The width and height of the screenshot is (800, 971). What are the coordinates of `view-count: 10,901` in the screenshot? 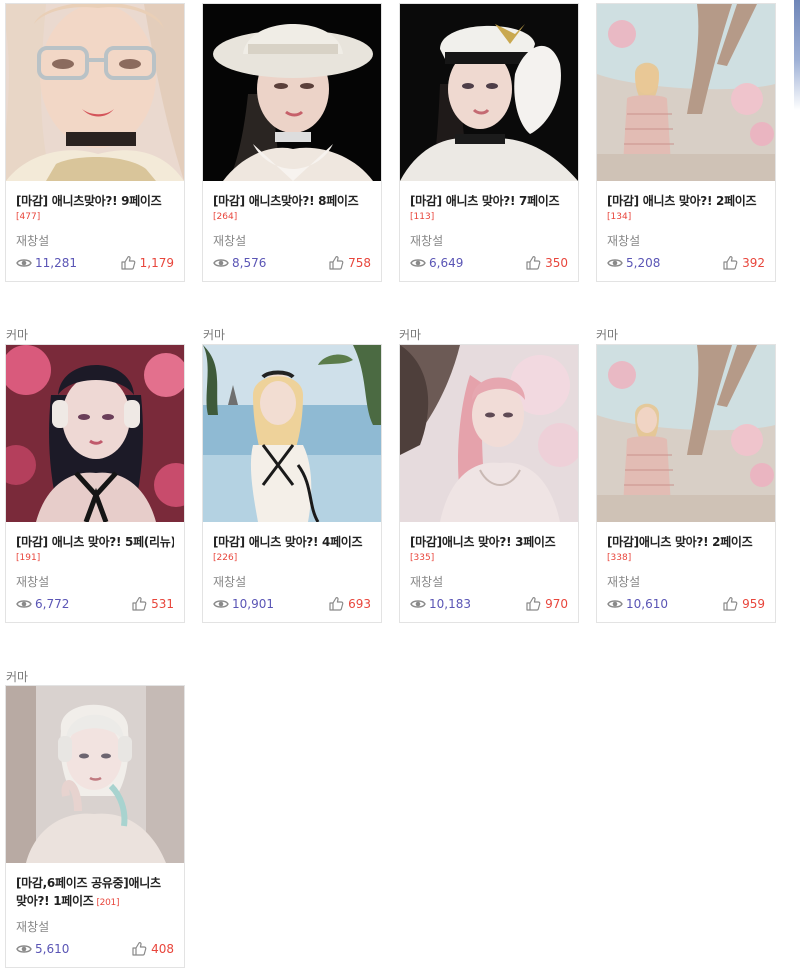 It's located at (253, 604).